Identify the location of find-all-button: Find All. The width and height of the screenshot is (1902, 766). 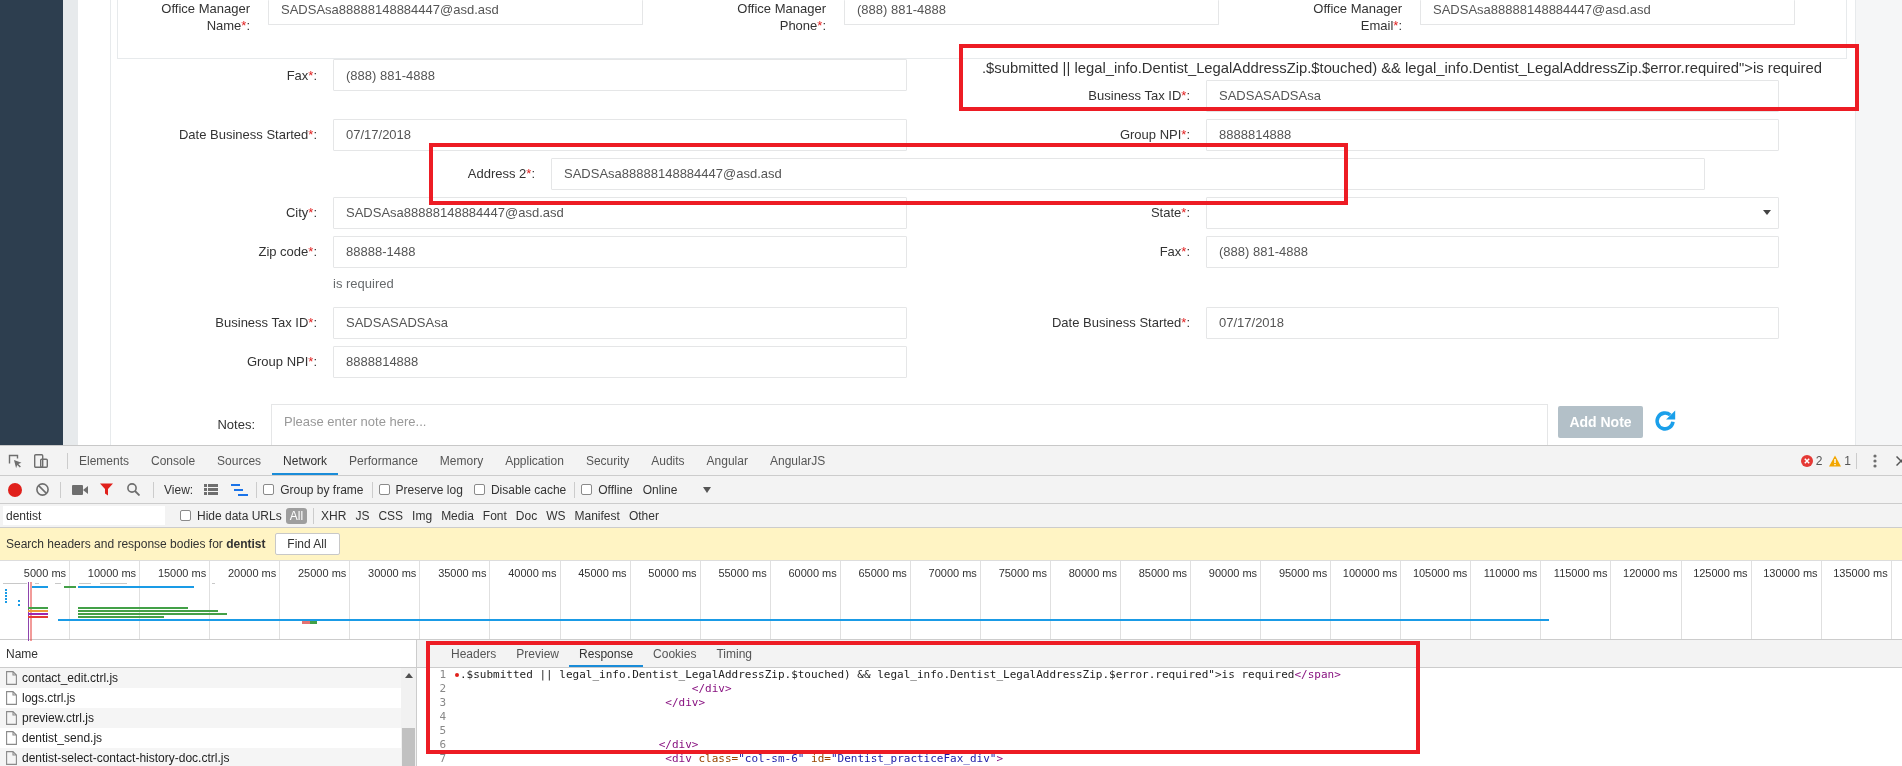
(307, 544).